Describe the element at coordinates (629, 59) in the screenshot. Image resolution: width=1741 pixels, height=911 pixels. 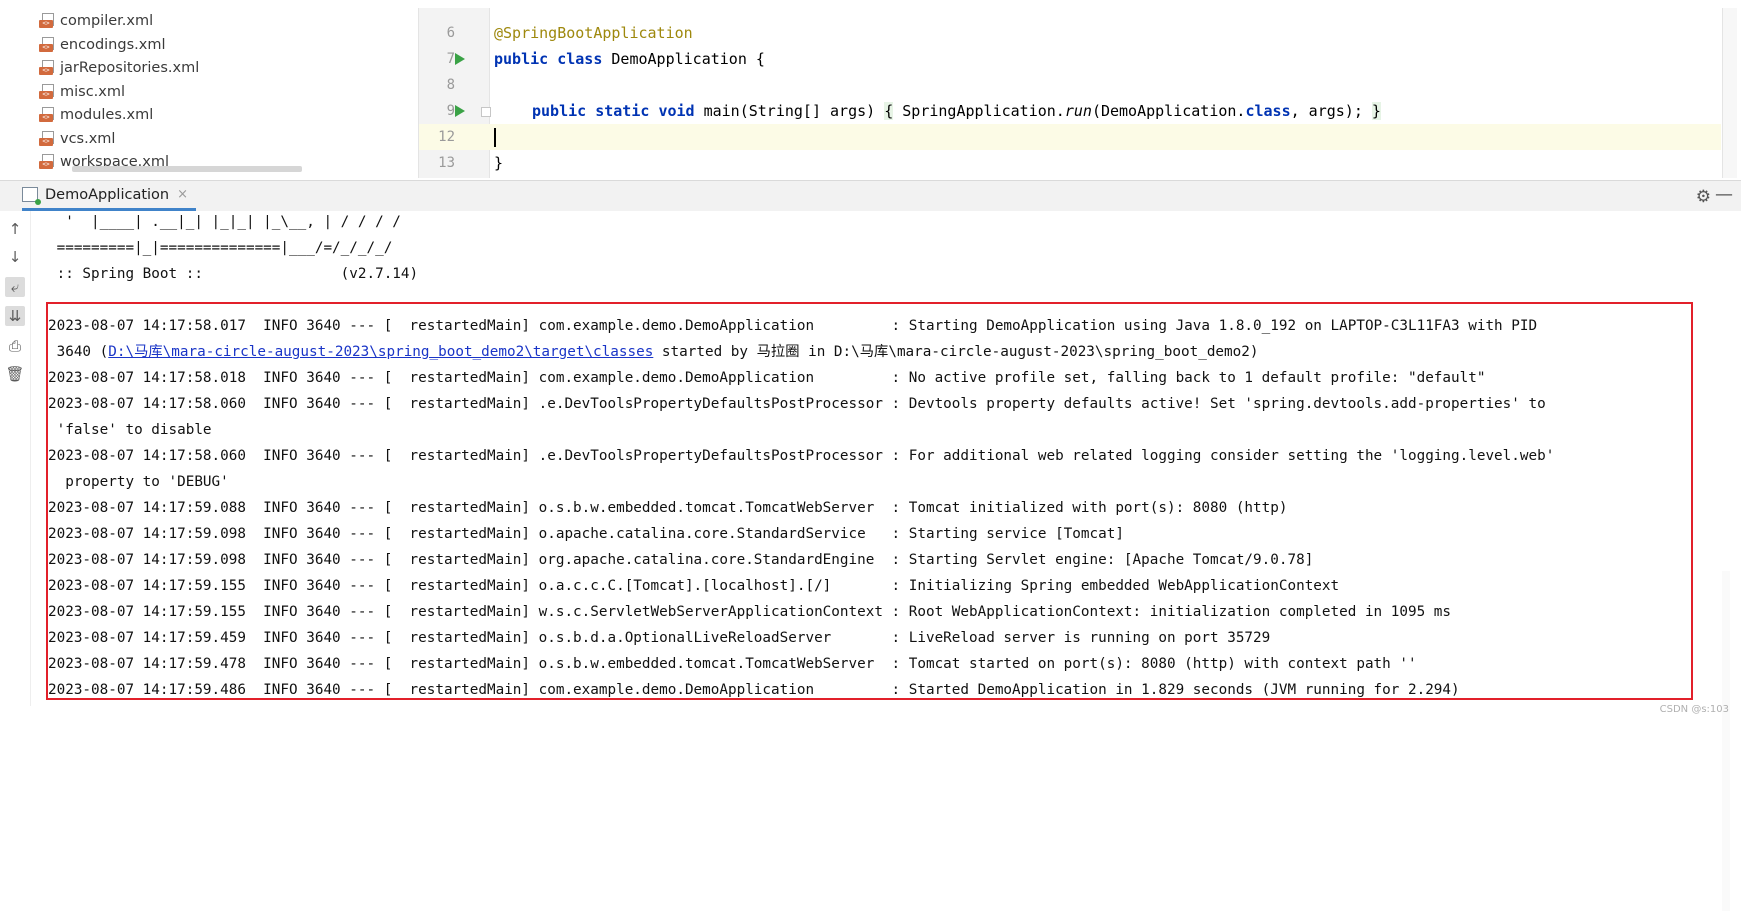
I see `code-text: public class DemoApplication {` at that location.